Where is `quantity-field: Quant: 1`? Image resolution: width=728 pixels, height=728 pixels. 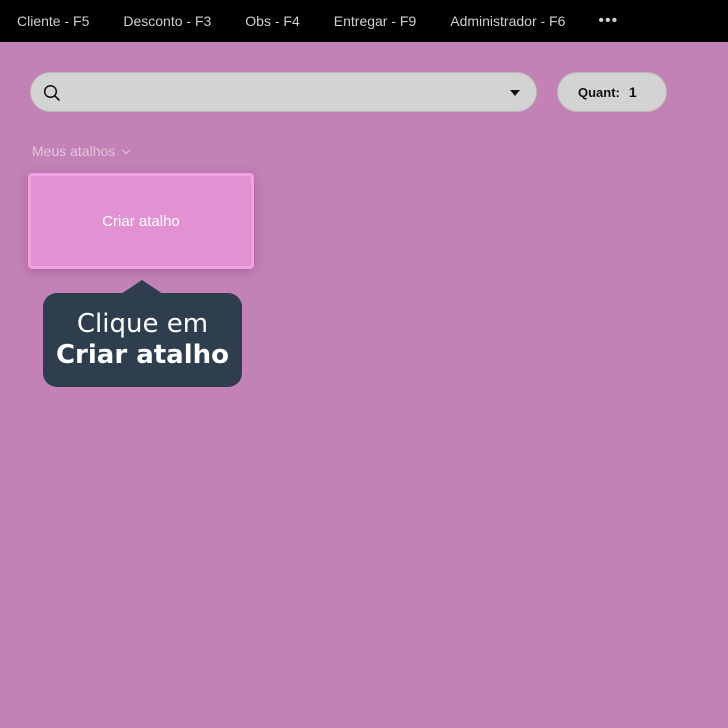 quantity-field: Quant: 1 is located at coordinates (612, 92).